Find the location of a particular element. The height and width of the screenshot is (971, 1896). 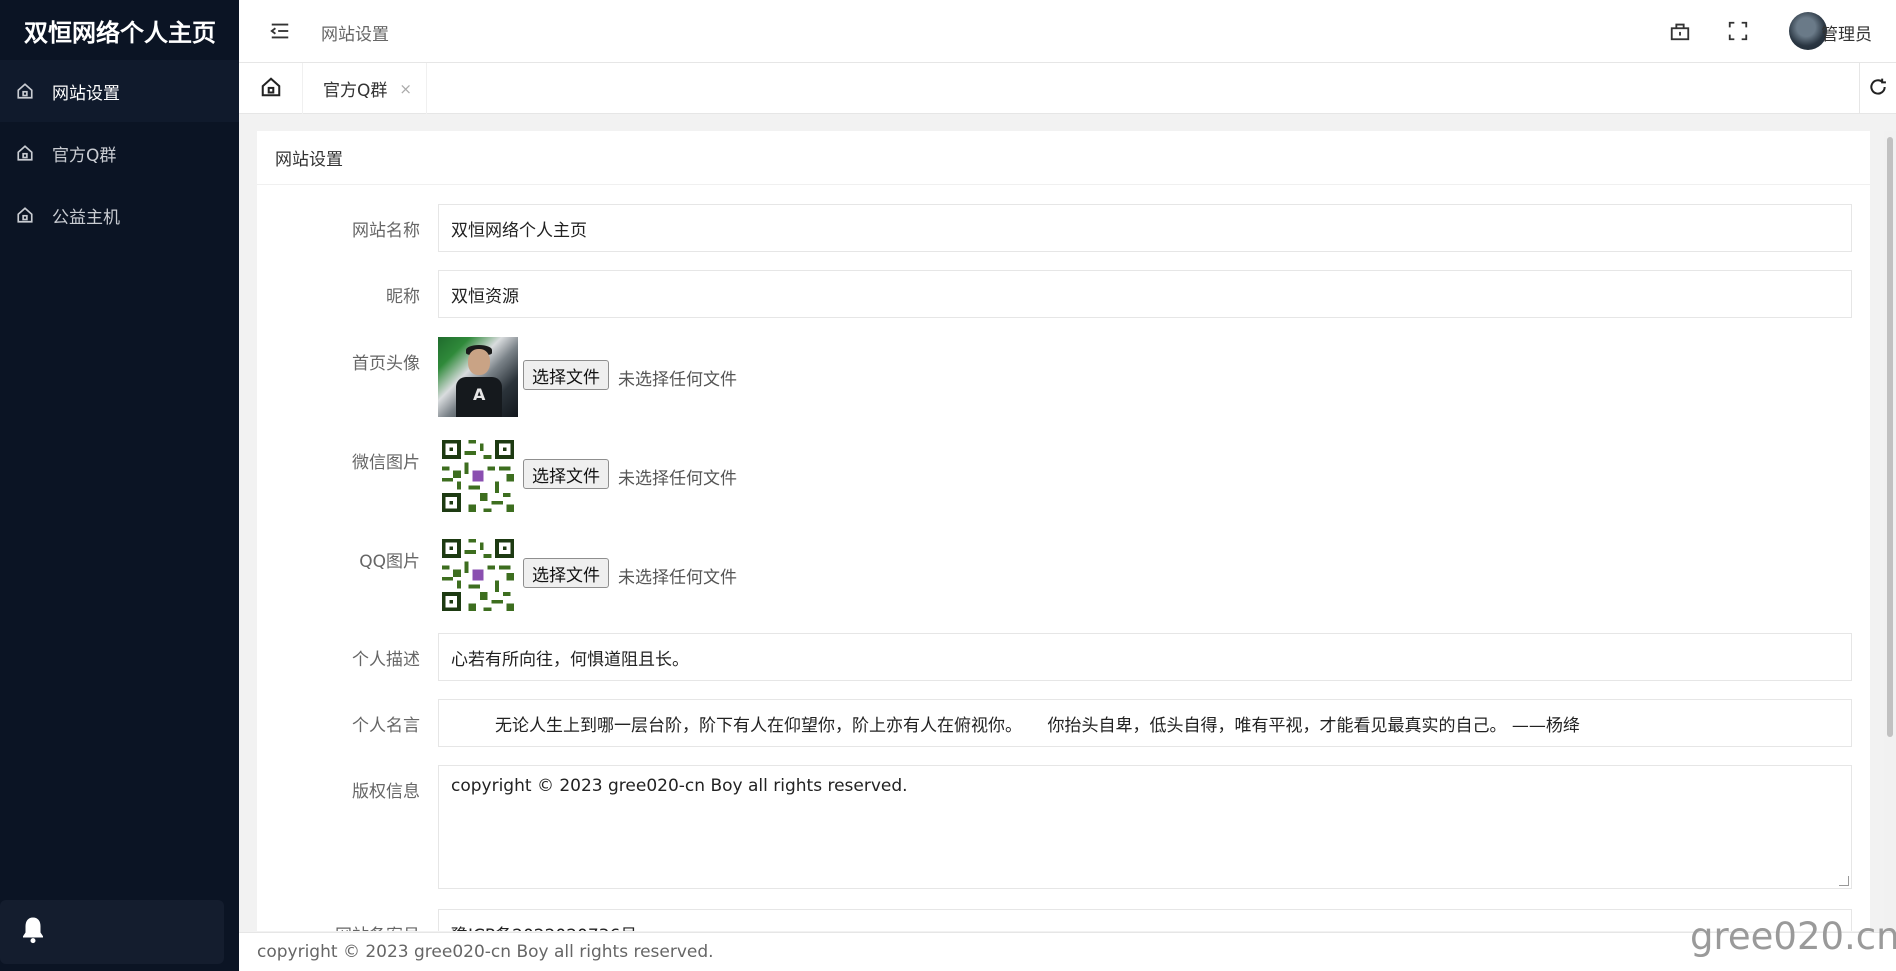

tab-qq-group: 官方Q群 × is located at coordinates (365, 88).